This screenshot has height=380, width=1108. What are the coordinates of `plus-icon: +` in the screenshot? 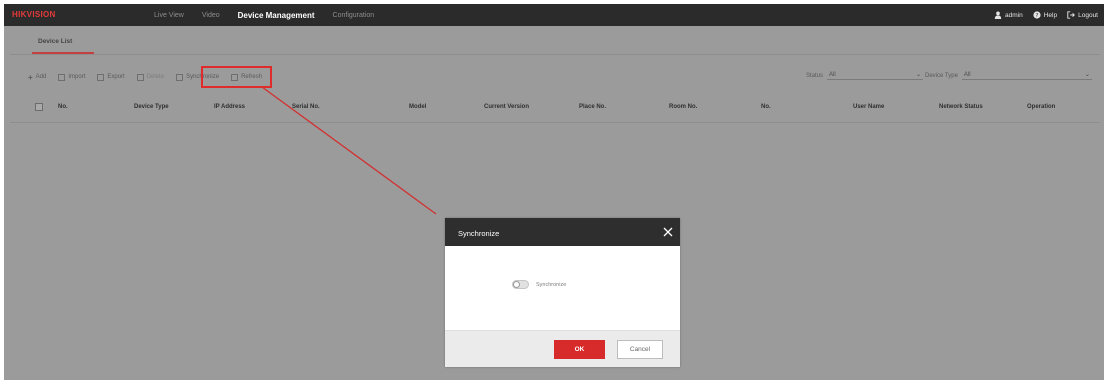 It's located at (30, 77).